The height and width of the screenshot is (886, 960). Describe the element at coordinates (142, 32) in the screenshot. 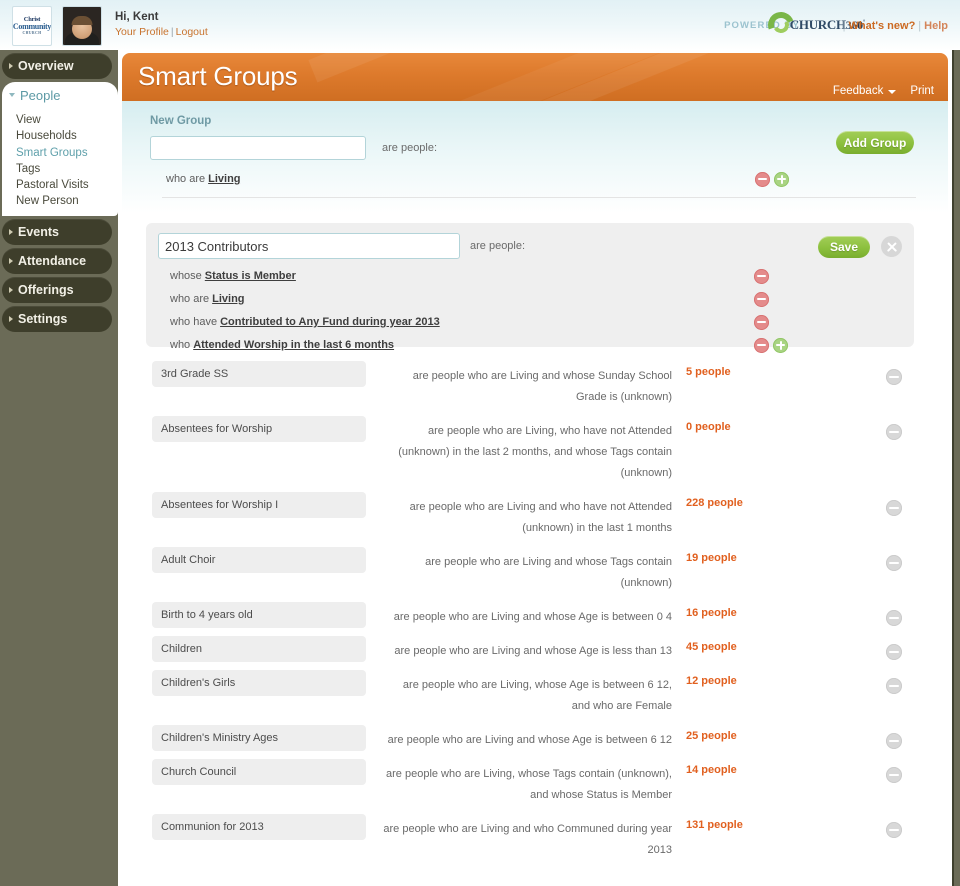

I see `your-profile-link: Your Profile` at that location.